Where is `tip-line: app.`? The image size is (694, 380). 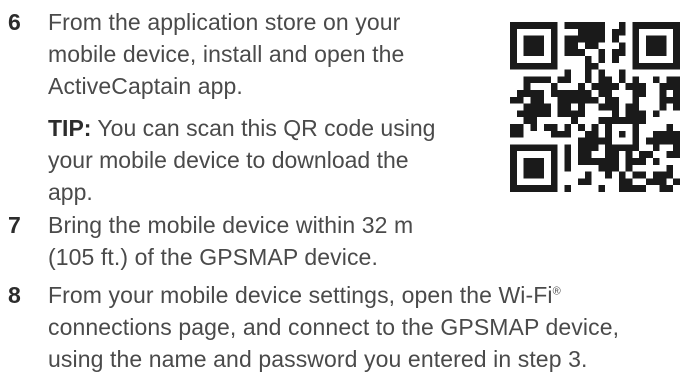 tip-line: app. is located at coordinates (70, 192).